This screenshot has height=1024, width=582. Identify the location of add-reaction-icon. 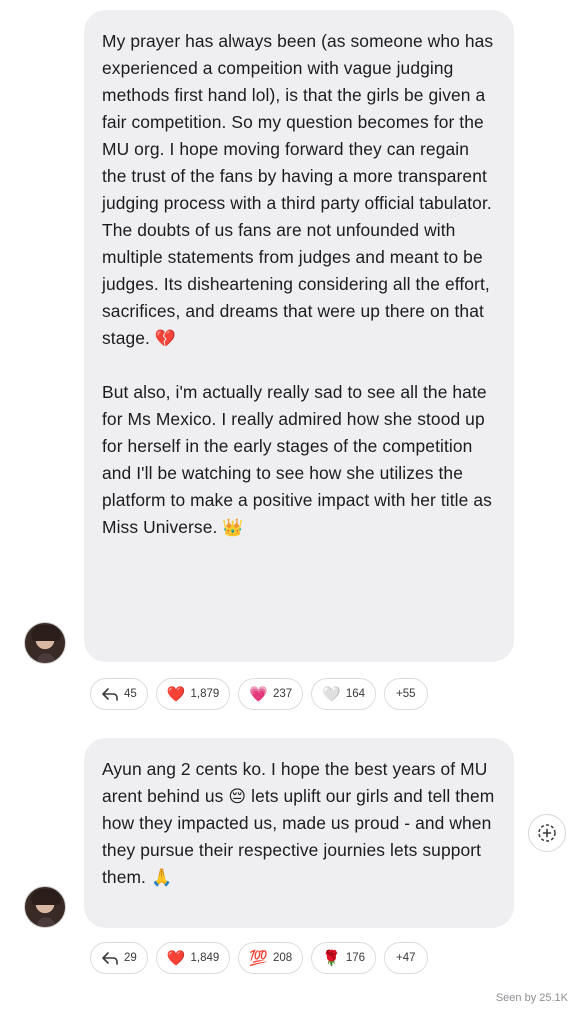
(547, 833).